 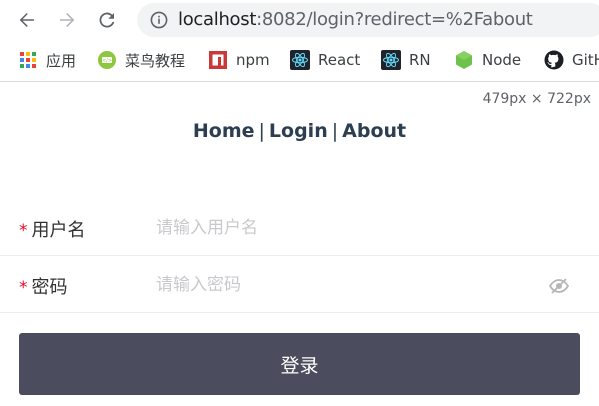 I want to click on password-label-text: 密码, so click(x=49, y=287).